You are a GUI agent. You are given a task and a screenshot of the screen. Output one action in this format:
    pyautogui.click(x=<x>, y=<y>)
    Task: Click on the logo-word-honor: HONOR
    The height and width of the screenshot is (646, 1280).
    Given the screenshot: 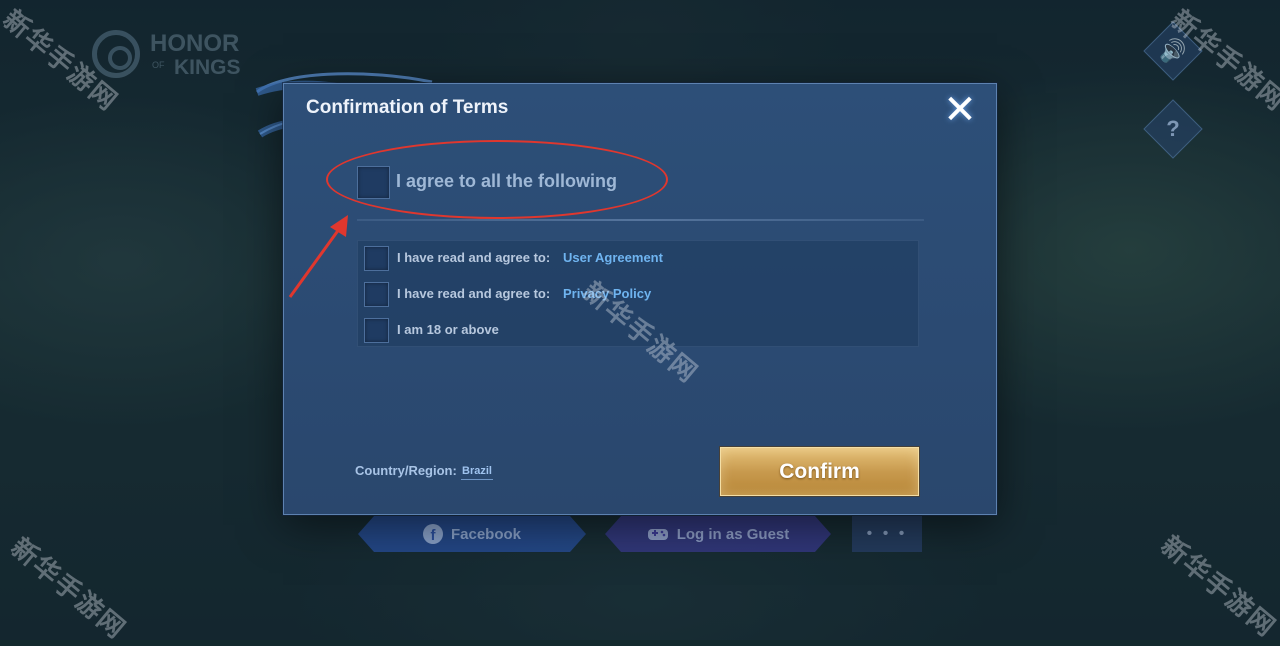 What is the action you would take?
    pyautogui.click(x=195, y=43)
    